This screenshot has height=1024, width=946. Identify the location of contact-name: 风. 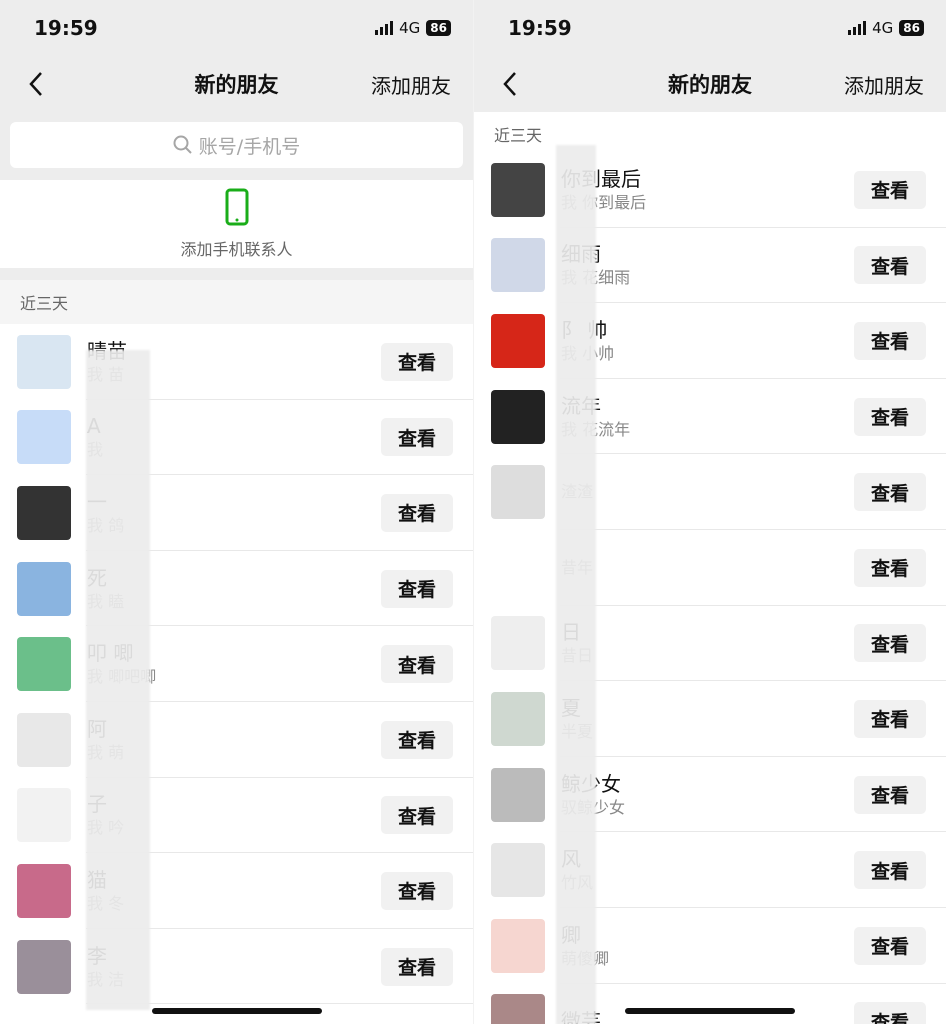
(707, 859).